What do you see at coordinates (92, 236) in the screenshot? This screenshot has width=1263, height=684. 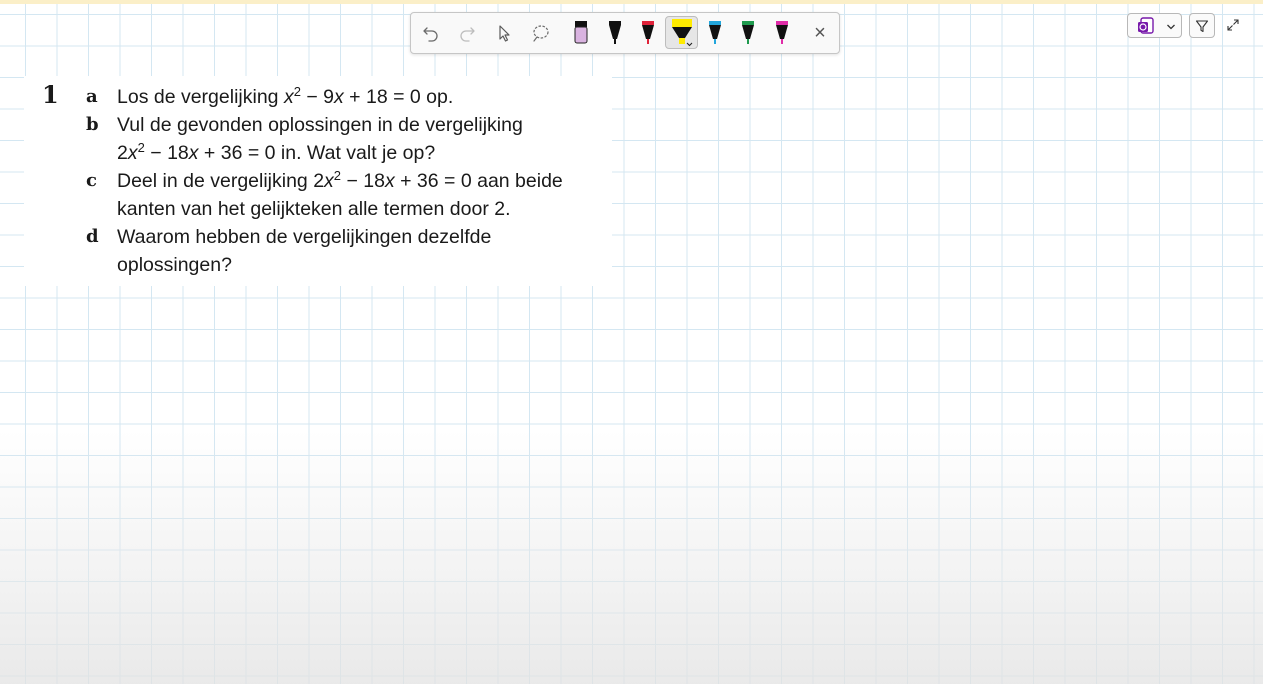 I see `part-letter: d` at bounding box center [92, 236].